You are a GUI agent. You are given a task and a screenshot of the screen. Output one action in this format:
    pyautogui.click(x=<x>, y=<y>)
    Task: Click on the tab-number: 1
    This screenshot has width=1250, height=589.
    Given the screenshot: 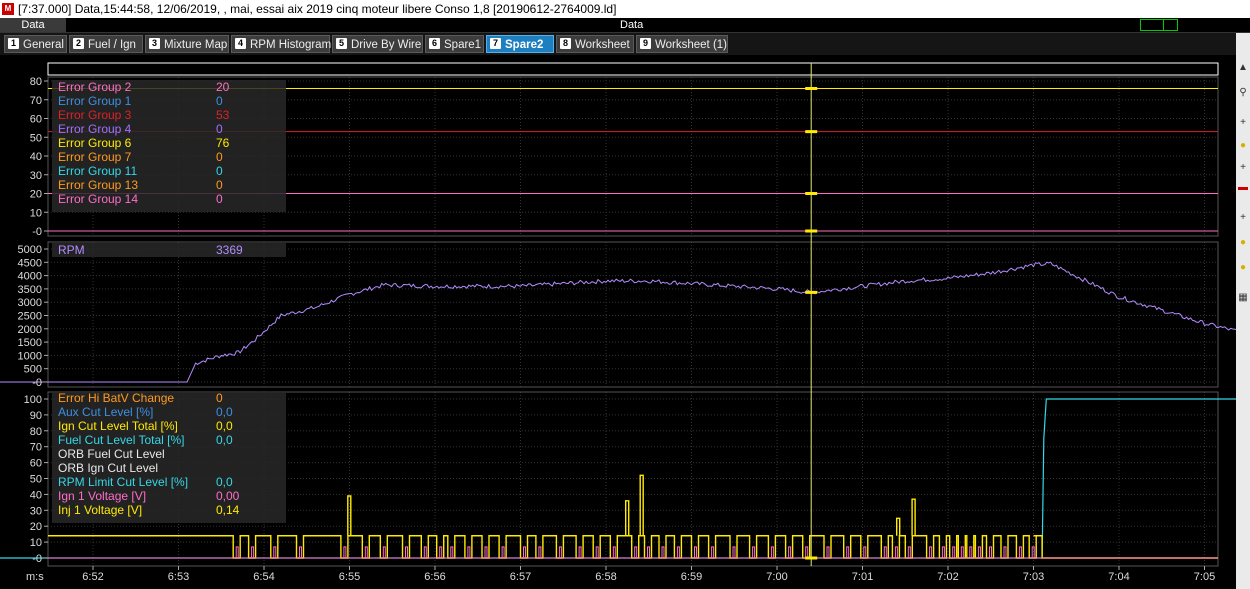 What is the action you would take?
    pyautogui.click(x=13, y=44)
    